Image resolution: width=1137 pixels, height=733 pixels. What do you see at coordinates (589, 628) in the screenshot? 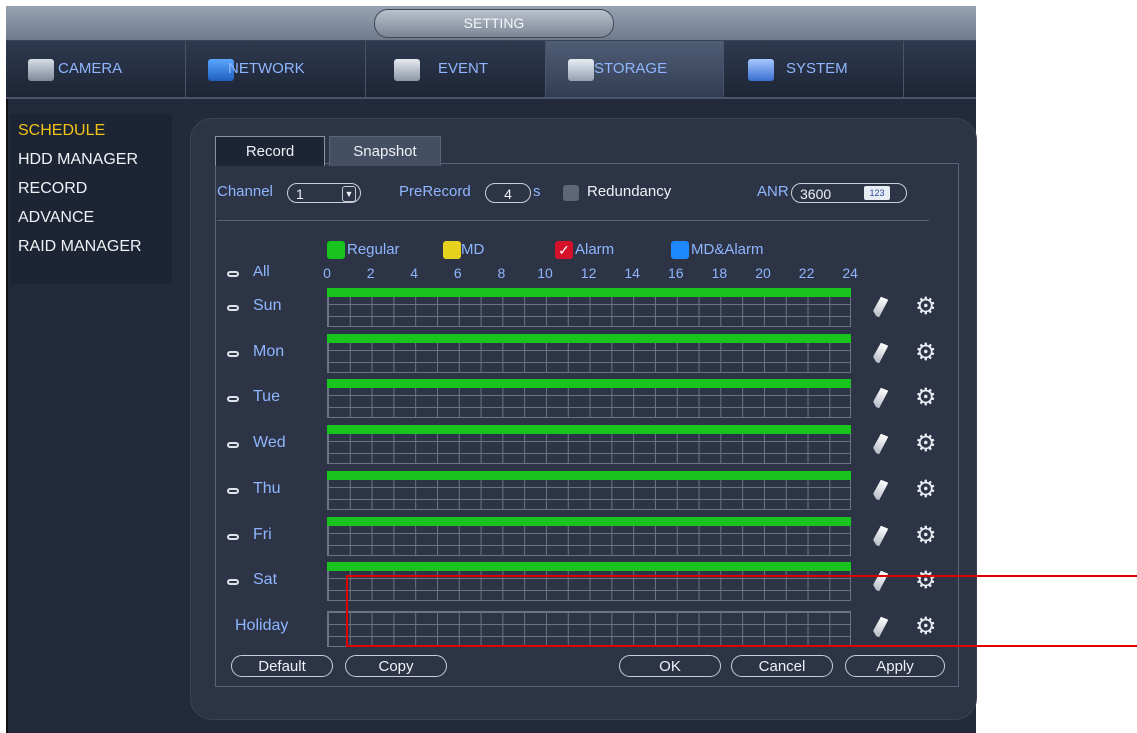
I see `schedule-grid` at bounding box center [589, 628].